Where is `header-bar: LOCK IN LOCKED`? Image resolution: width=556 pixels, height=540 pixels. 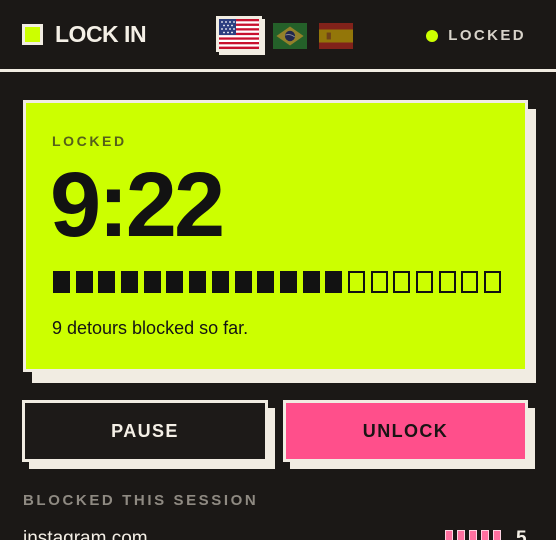 header-bar: LOCK IN LOCKED is located at coordinates (278, 36).